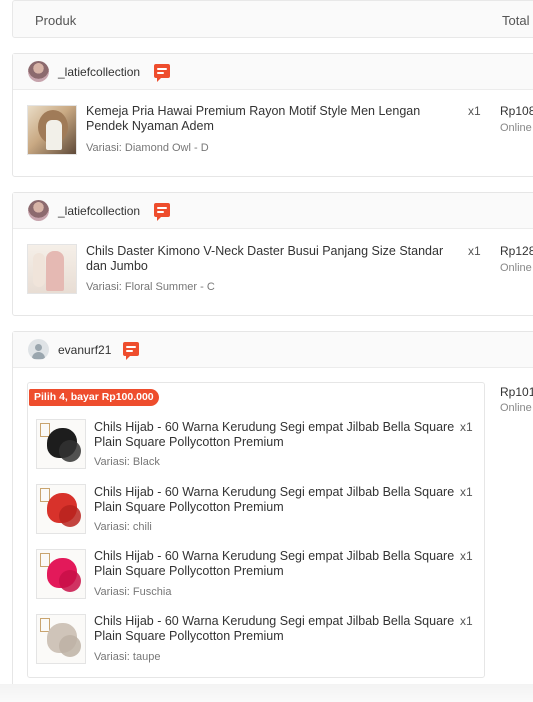  Describe the element at coordinates (147, 148) in the screenshot. I see `product-variant: Variasi: Diamond Owl - D` at that location.